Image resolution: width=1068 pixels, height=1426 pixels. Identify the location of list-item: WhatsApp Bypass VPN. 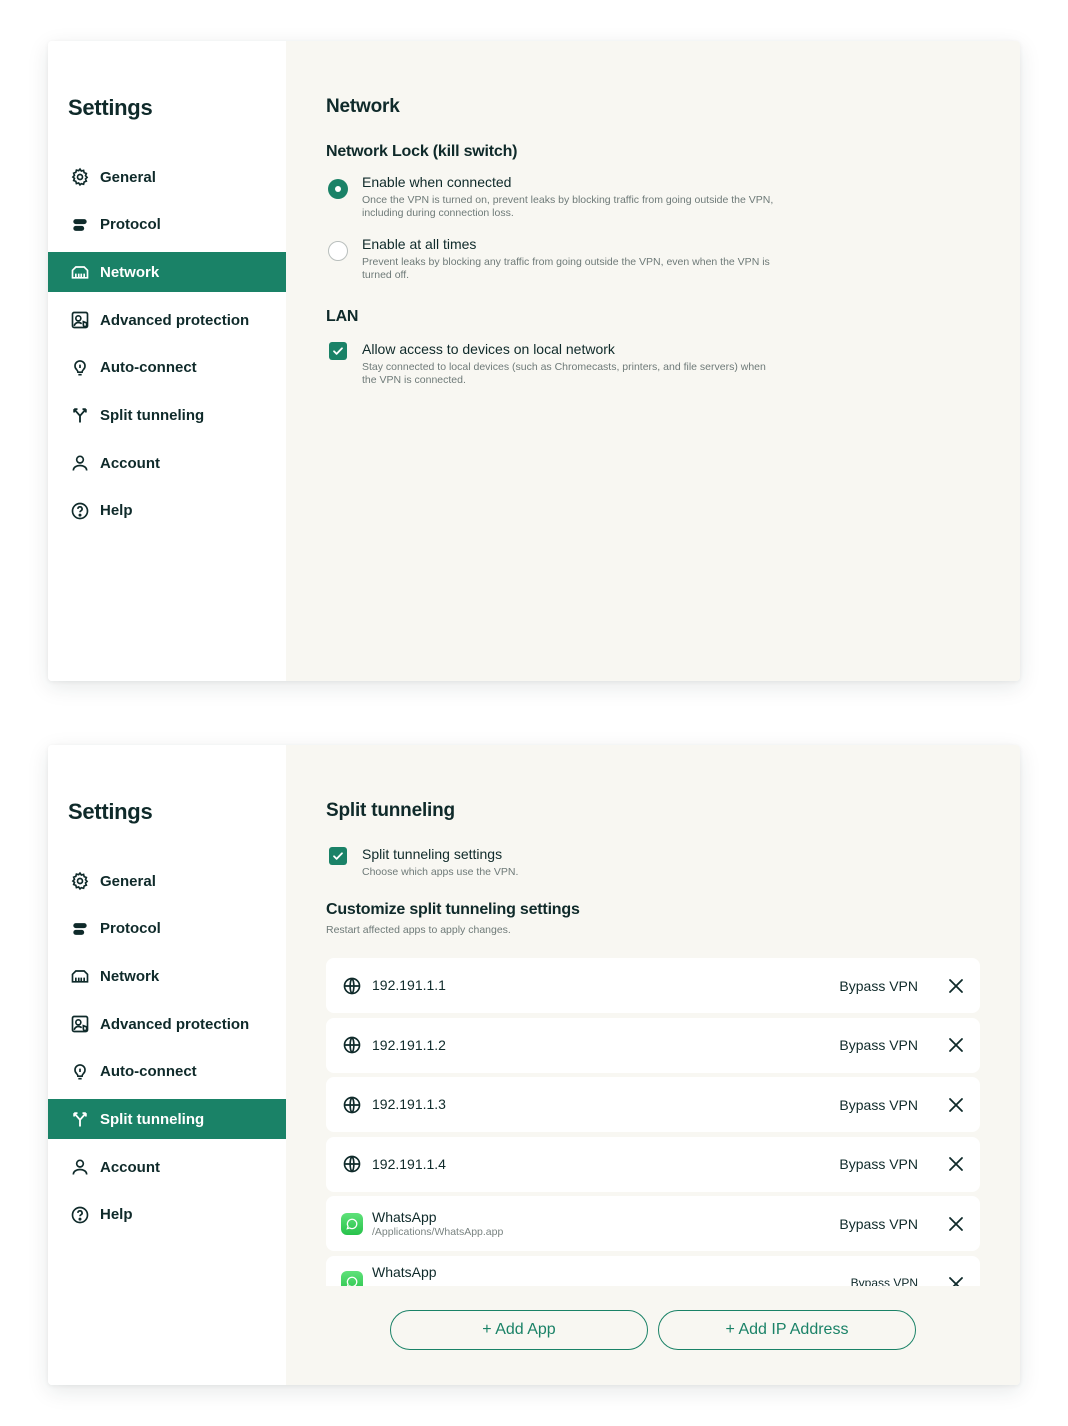
(653, 1271).